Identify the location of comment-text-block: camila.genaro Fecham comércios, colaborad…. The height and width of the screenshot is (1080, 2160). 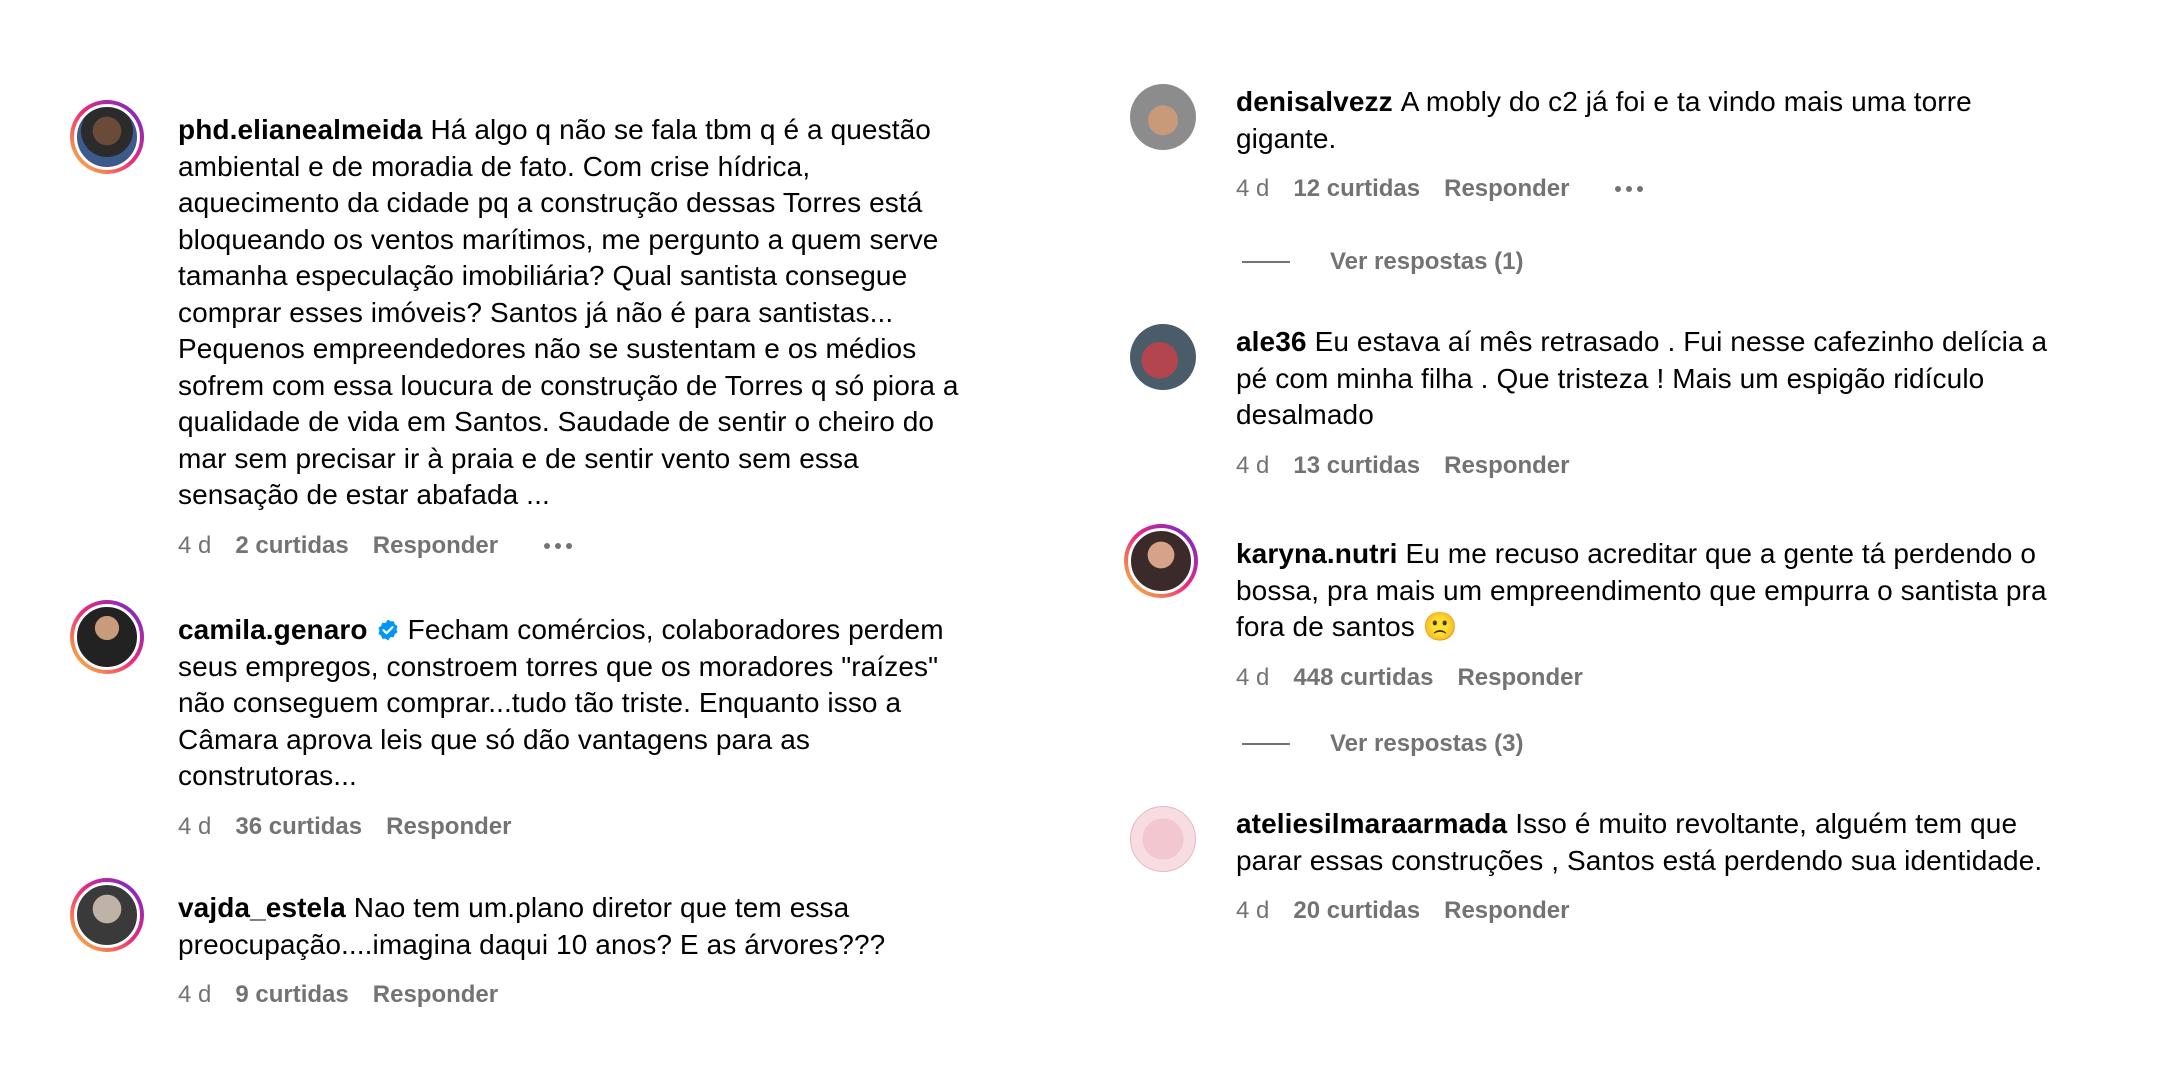
(578, 703).